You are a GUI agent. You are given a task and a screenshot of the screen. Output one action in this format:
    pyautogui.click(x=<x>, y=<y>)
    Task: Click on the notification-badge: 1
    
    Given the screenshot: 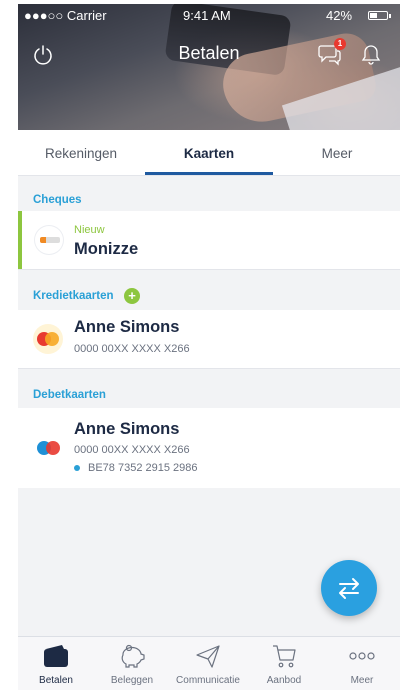 What is the action you would take?
    pyautogui.click(x=340, y=44)
    